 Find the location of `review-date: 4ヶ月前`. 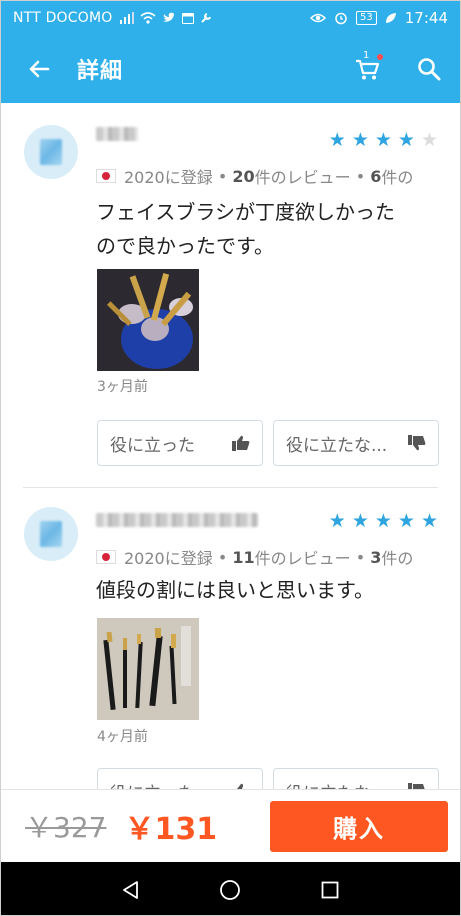

review-date: 4ヶ月前 is located at coordinates (122, 737).